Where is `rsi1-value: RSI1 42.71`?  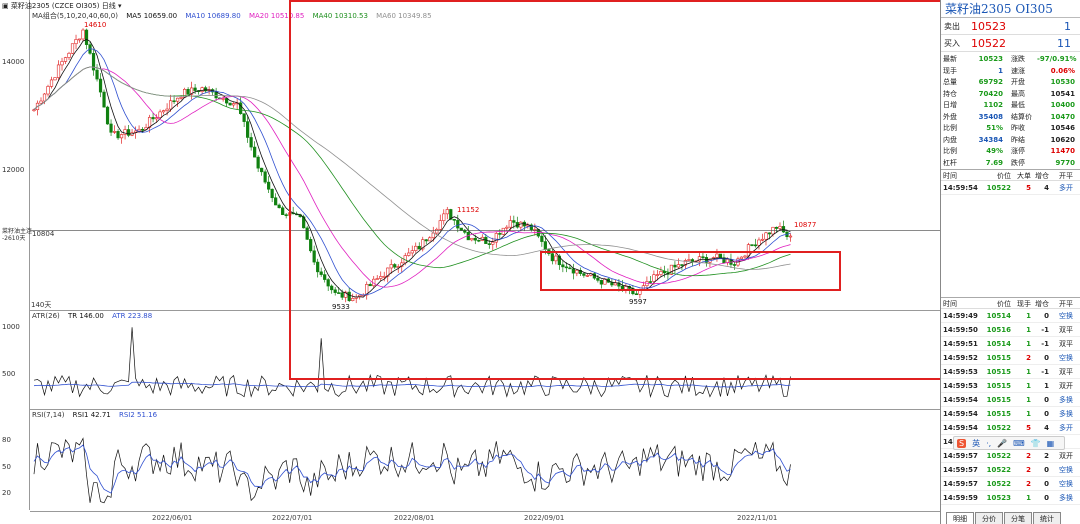
rsi1-value: RSI1 42.71 is located at coordinates (91, 415).